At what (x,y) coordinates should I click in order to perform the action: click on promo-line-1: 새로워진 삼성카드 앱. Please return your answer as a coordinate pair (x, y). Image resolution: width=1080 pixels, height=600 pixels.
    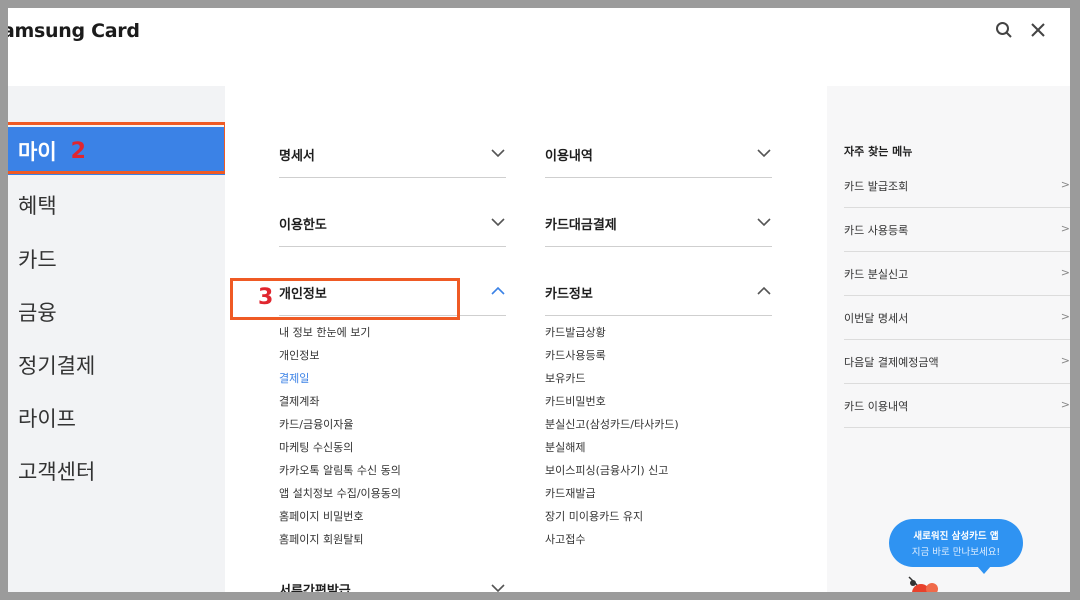
    Looking at the image, I should click on (956, 536).